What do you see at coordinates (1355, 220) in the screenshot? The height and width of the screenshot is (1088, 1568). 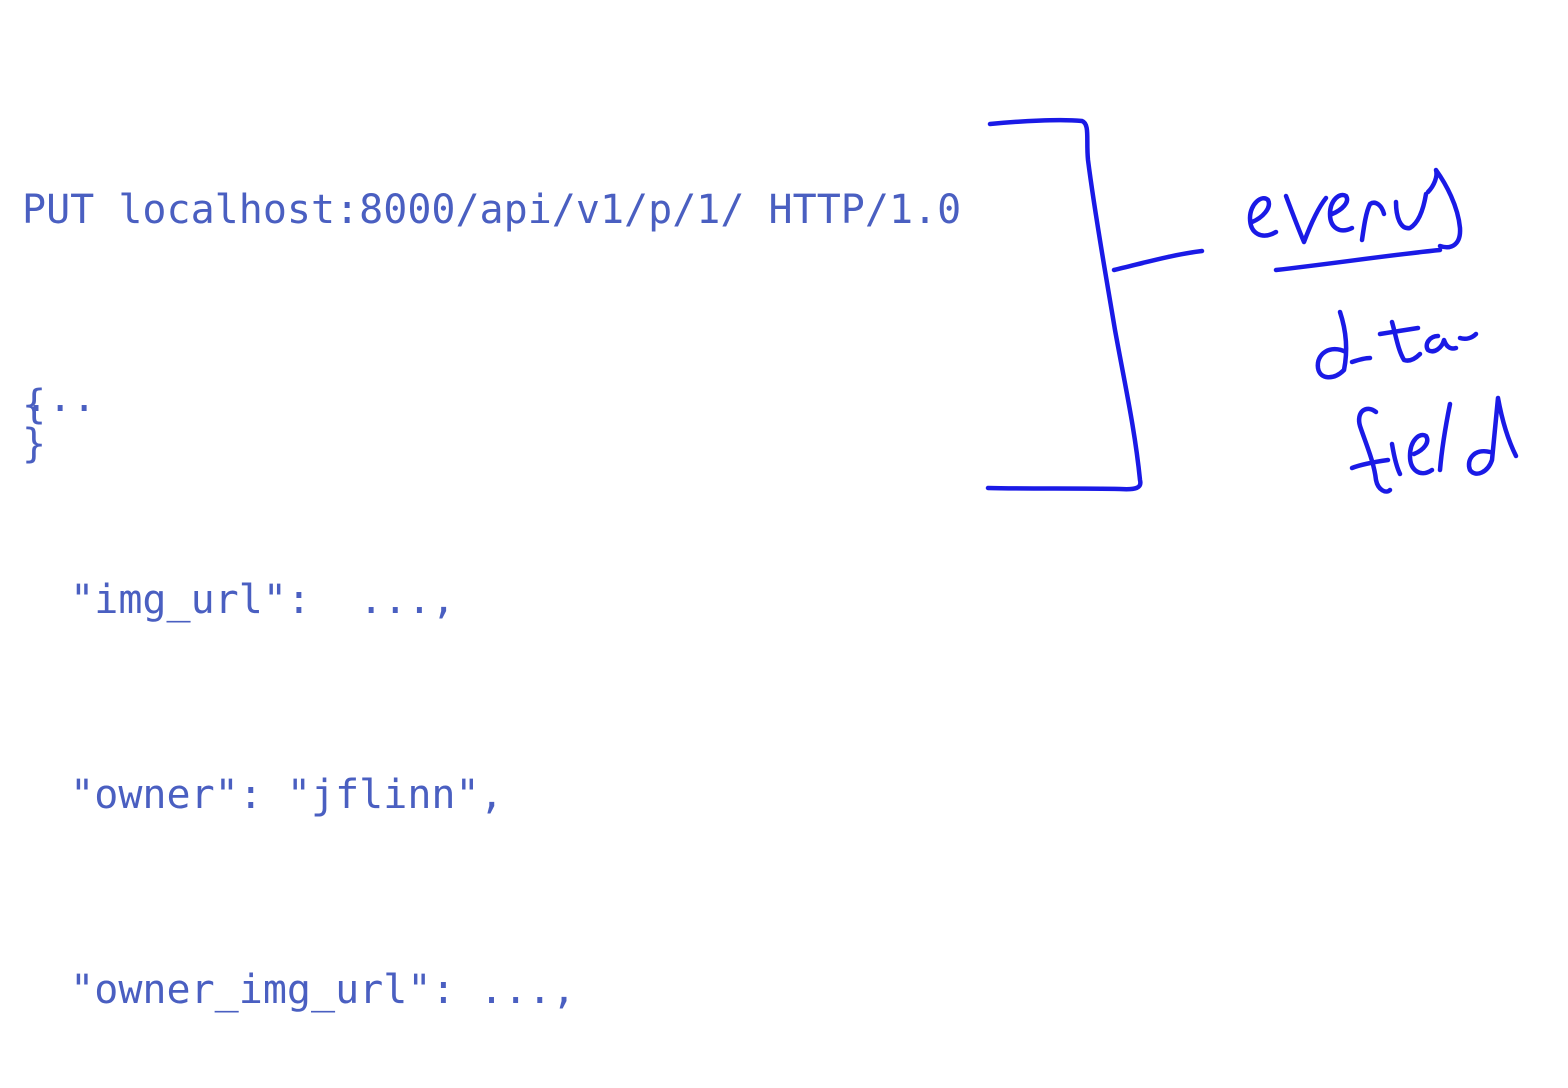 I see `handwritten-word-every` at bounding box center [1355, 220].